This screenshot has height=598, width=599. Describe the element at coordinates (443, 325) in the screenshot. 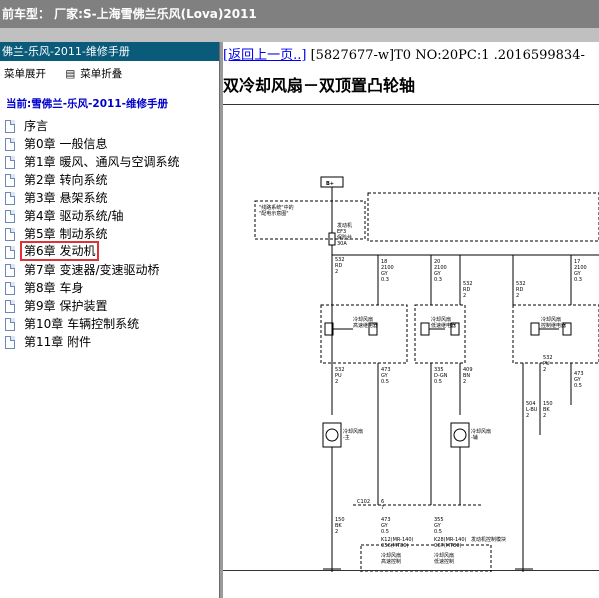

I see `relay-low-speed-label: 低速继电器` at that location.